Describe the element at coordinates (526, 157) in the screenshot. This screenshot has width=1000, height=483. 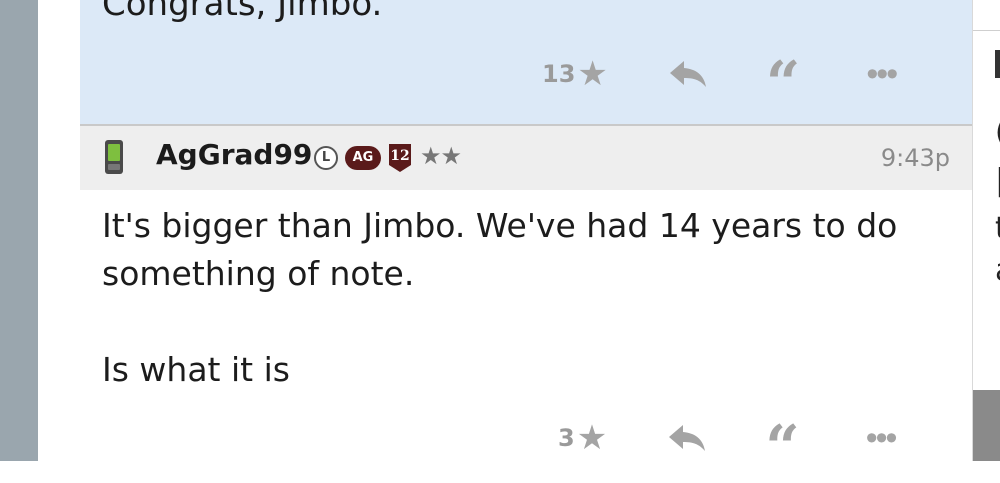
I see `post-header: AgGrad99 L AG 12 ★★ 9:43p` at that location.